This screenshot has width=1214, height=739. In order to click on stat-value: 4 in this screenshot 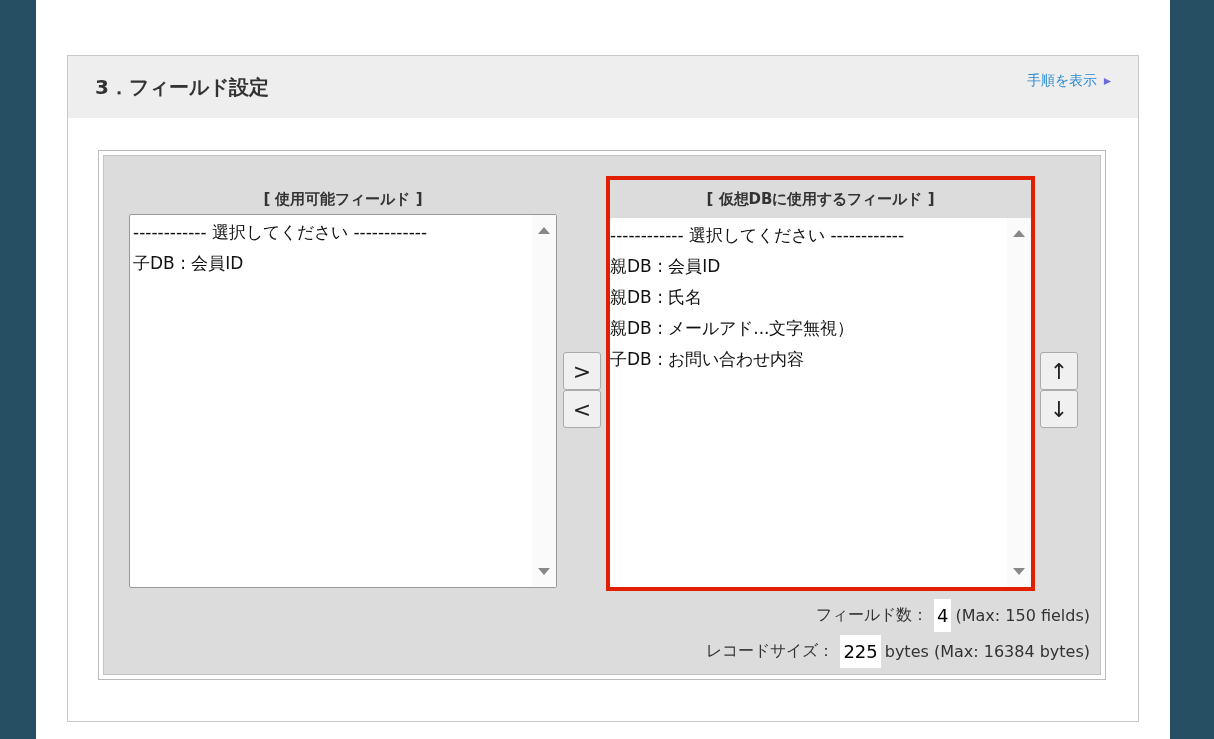, I will do `click(943, 615)`.